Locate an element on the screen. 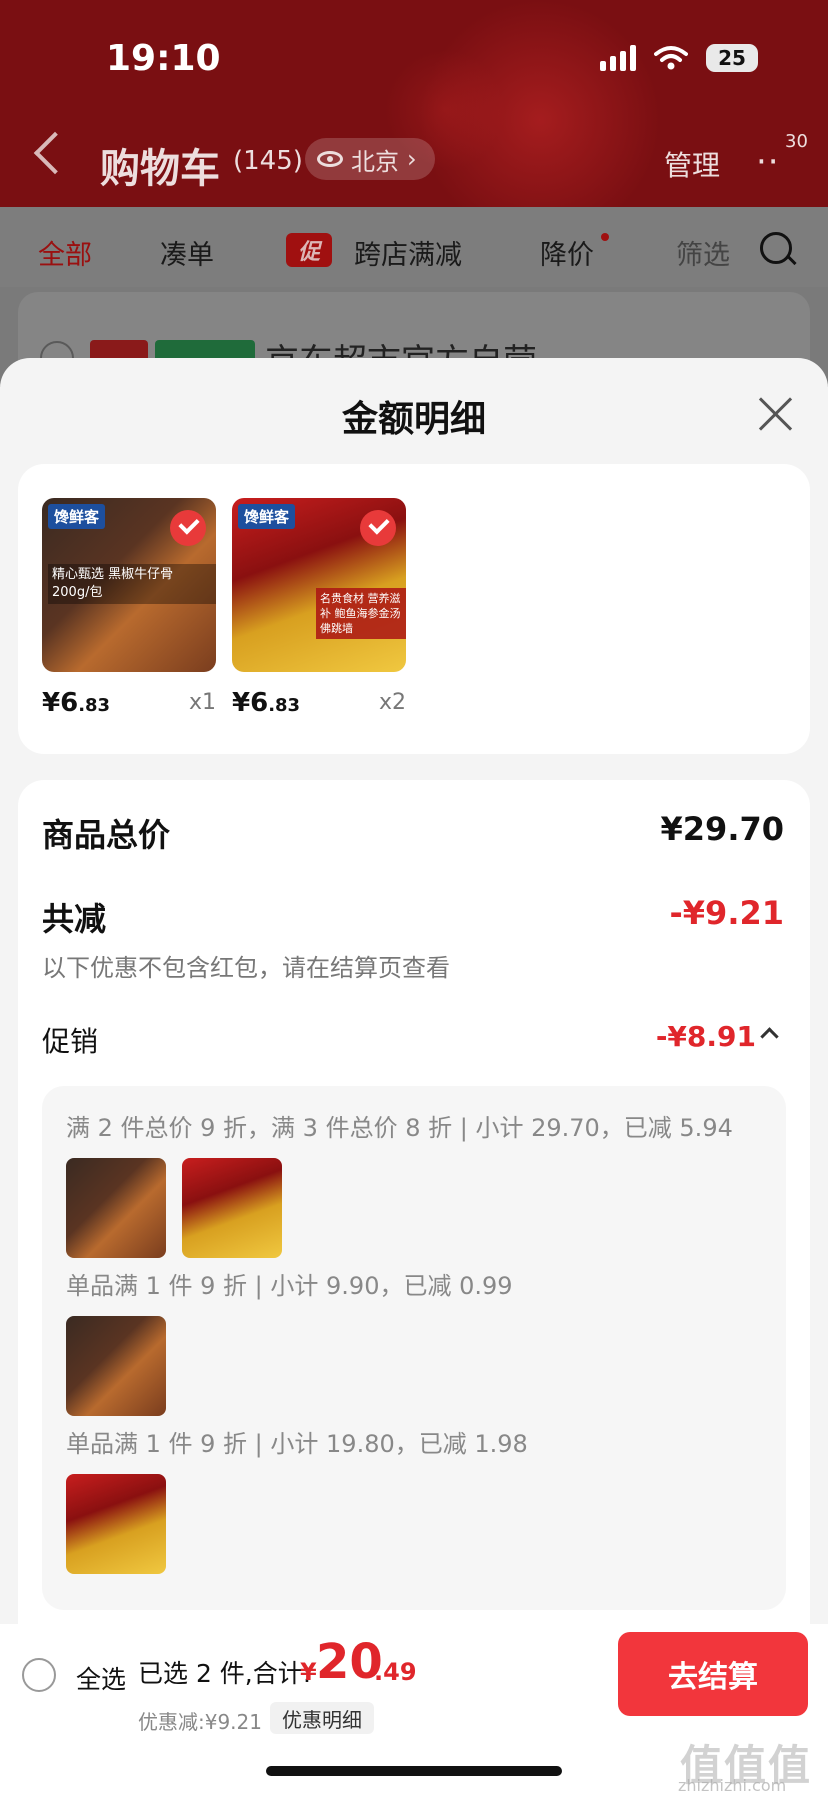 This screenshot has height=1796, width=828. product-caption: 名贵食材 营养滋补 鲍鱼海参金汤佛跳墙 is located at coordinates (361, 613).